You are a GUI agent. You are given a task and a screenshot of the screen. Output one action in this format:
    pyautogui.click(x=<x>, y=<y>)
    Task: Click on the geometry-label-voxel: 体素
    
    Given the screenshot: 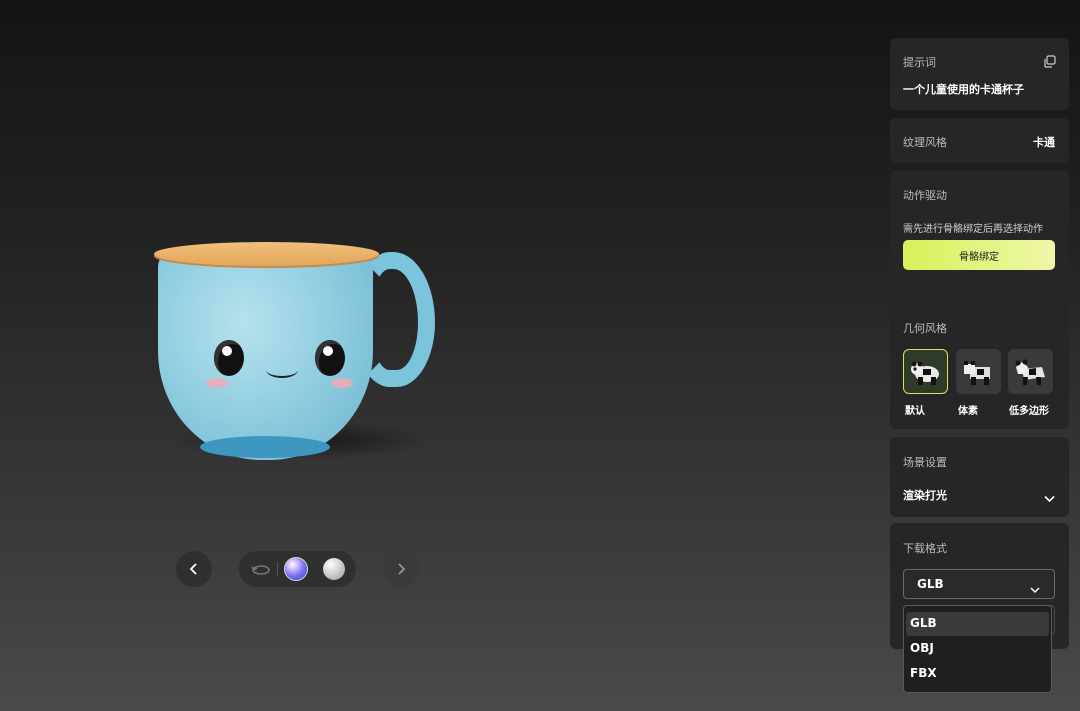 What is the action you would take?
    pyautogui.click(x=968, y=411)
    